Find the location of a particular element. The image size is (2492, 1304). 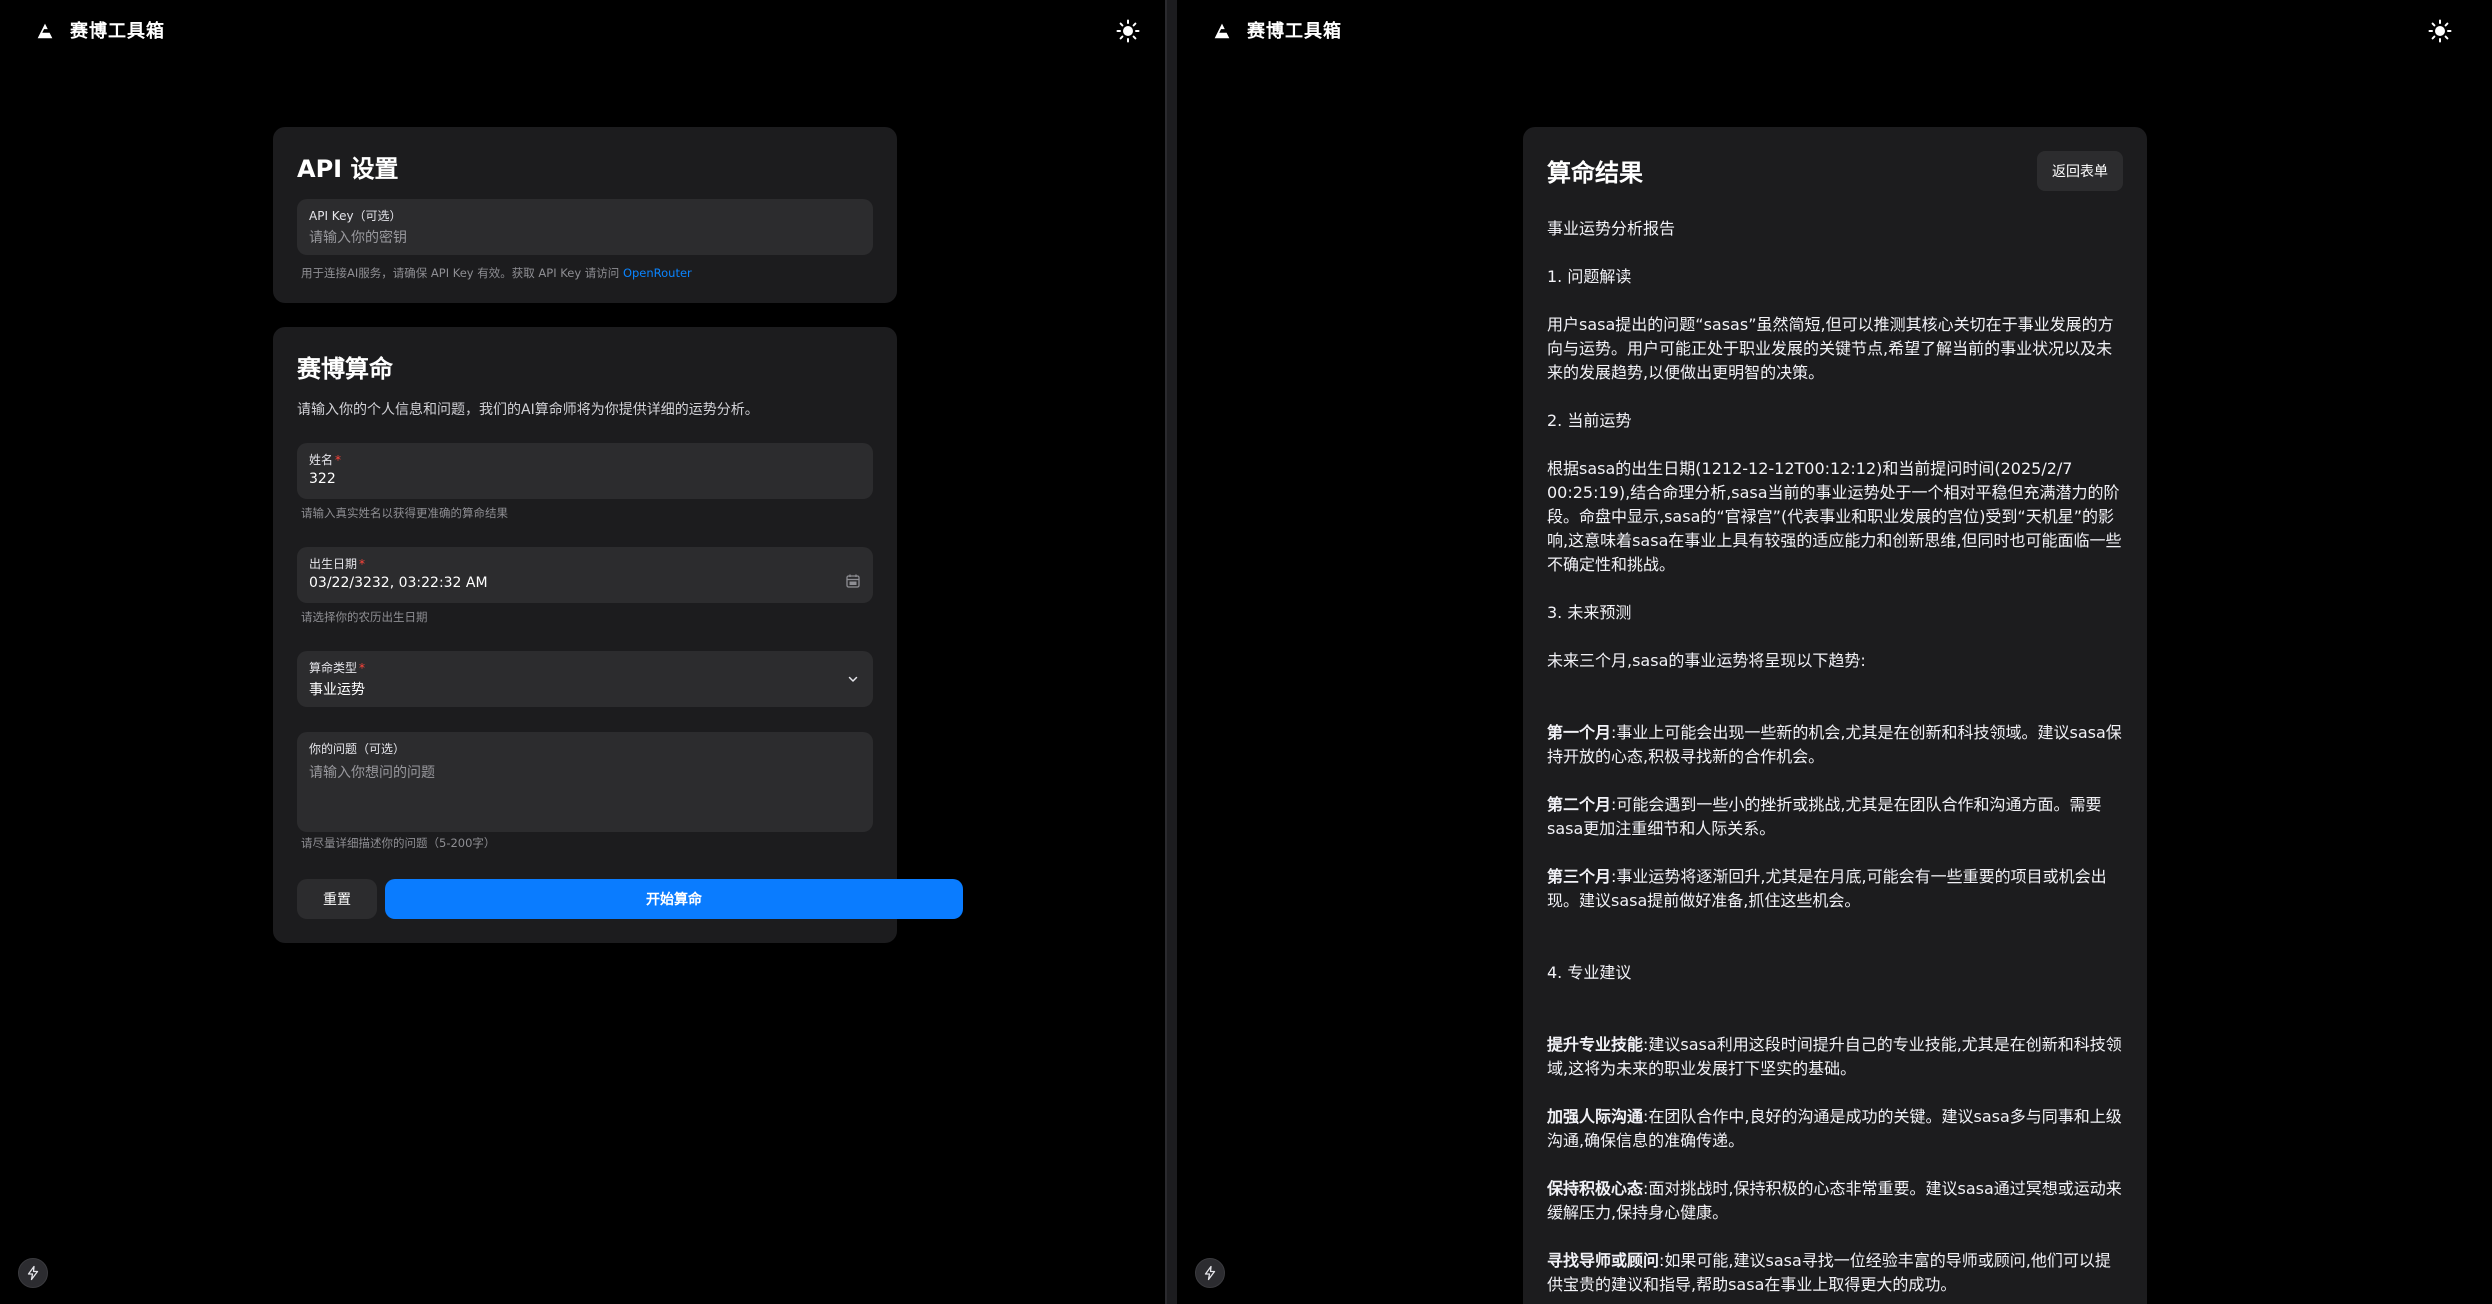

question-label: 你的问题（可选） is located at coordinates (357, 749).